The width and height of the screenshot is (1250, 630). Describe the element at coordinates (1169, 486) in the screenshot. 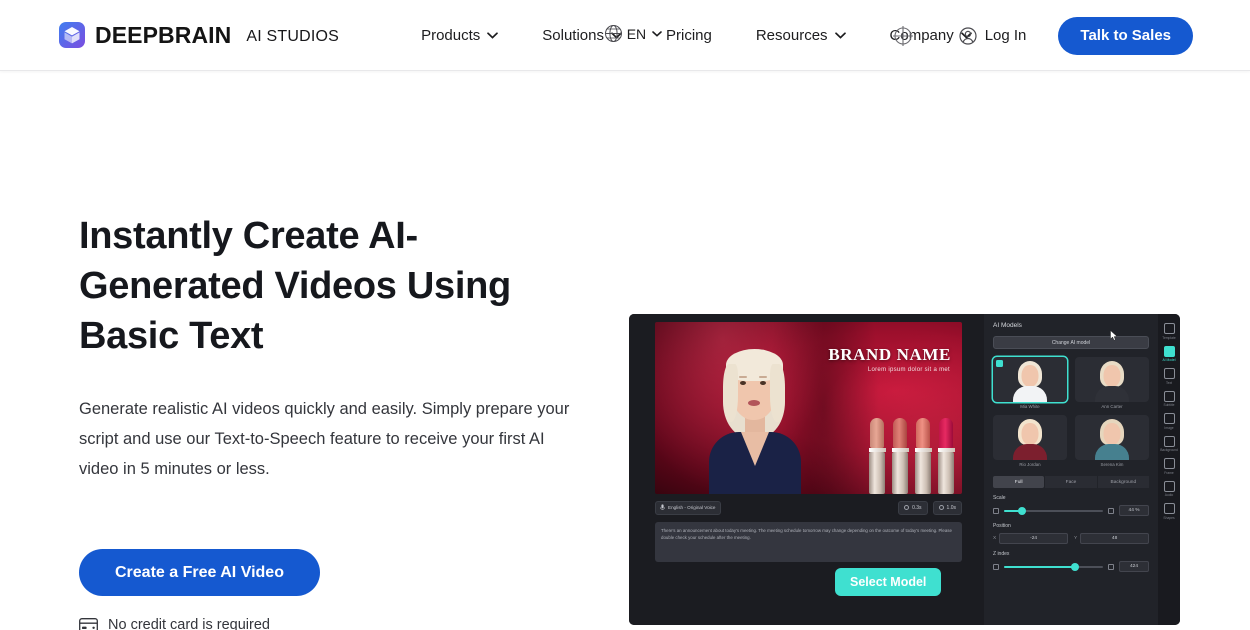

I see `audio-icon` at that location.